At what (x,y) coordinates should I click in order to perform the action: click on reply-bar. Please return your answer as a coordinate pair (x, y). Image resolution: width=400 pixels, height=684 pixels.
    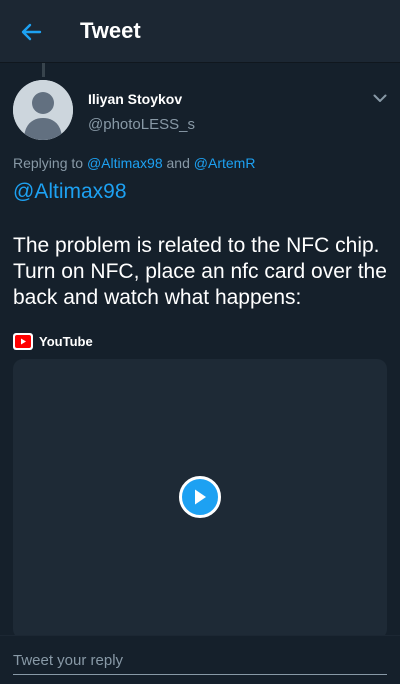
    Looking at the image, I should click on (200, 659).